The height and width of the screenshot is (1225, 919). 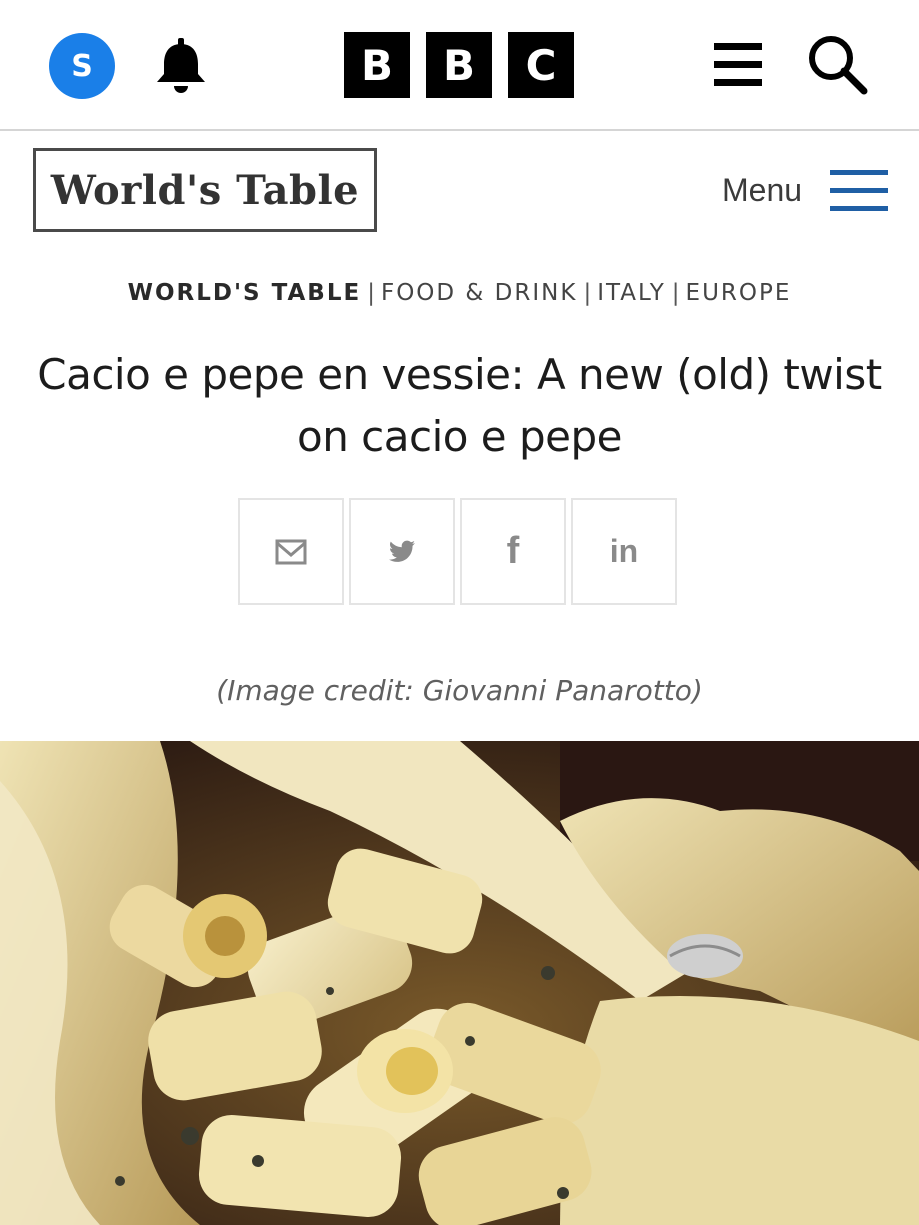 What do you see at coordinates (837, 64) in the screenshot?
I see `search-icon` at bounding box center [837, 64].